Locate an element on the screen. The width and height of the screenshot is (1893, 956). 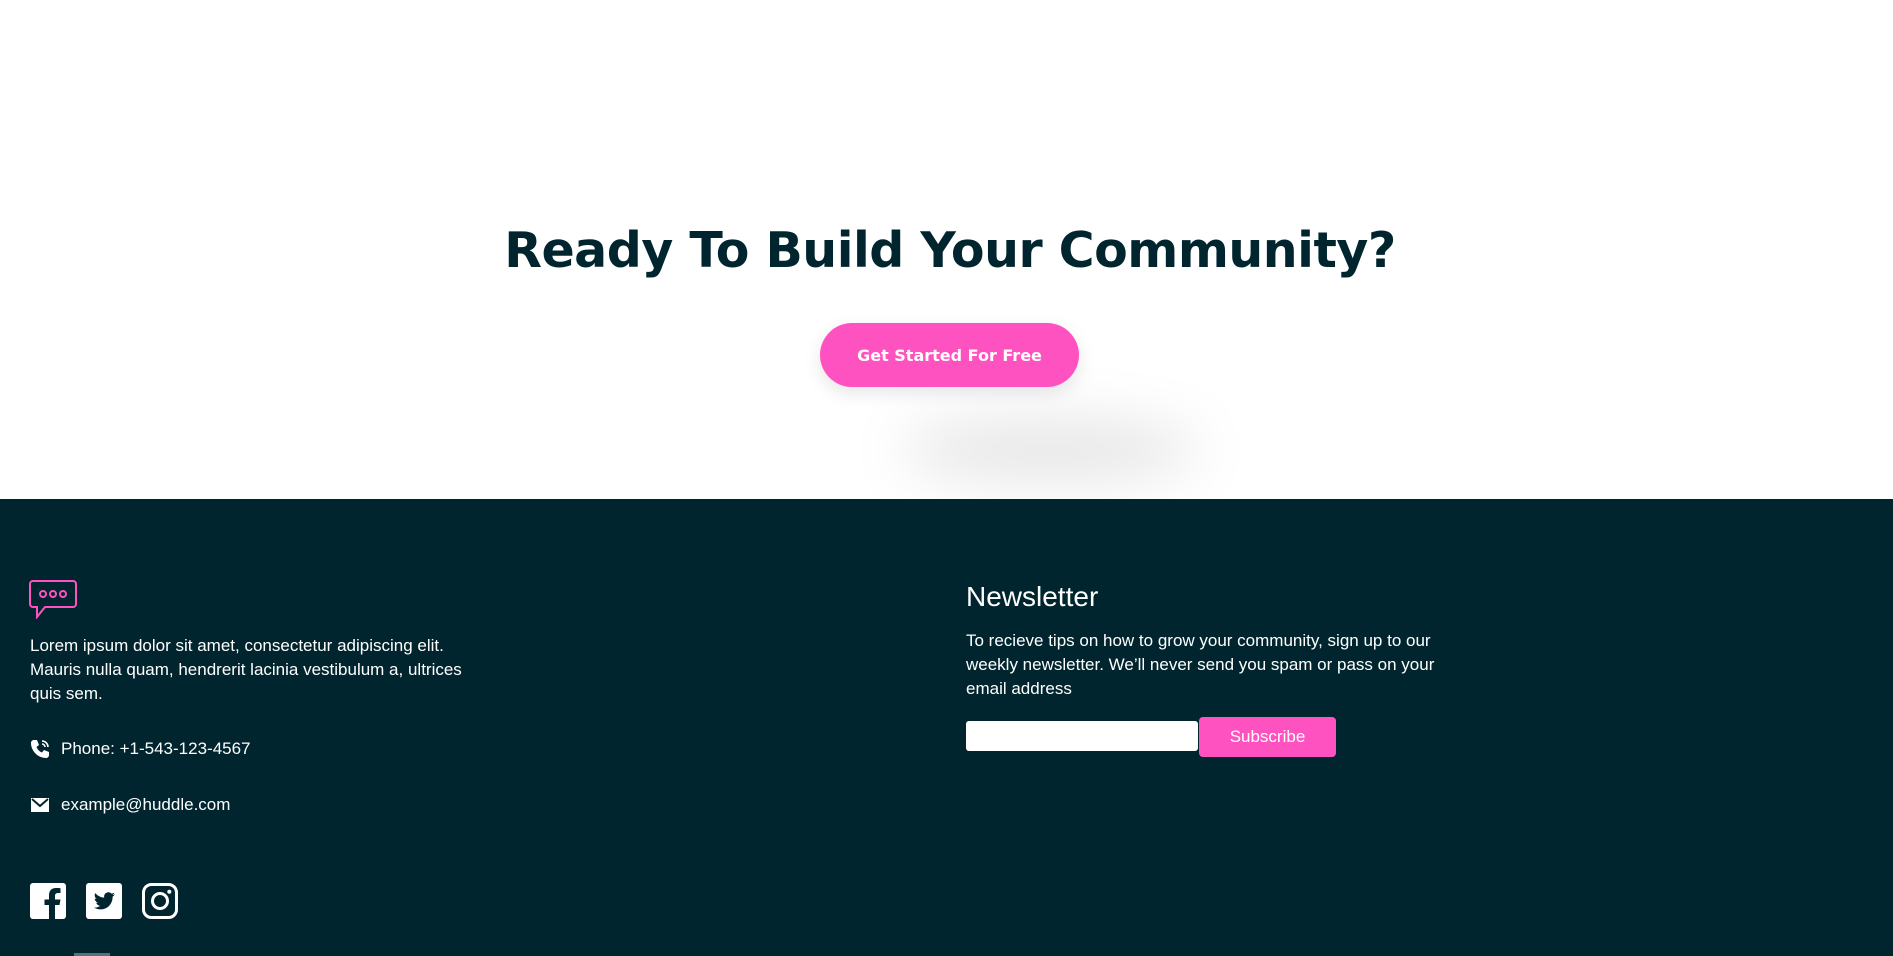
contact-phone: Phone: +1-543-123-4567 is located at coordinates (140, 749).